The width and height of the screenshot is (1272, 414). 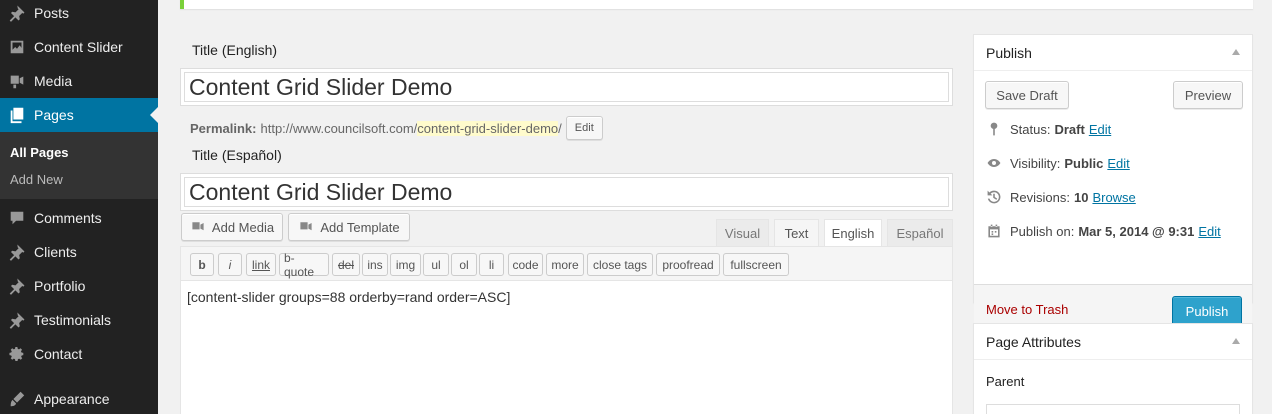 I want to click on gear-icon, so click(x=17, y=354).